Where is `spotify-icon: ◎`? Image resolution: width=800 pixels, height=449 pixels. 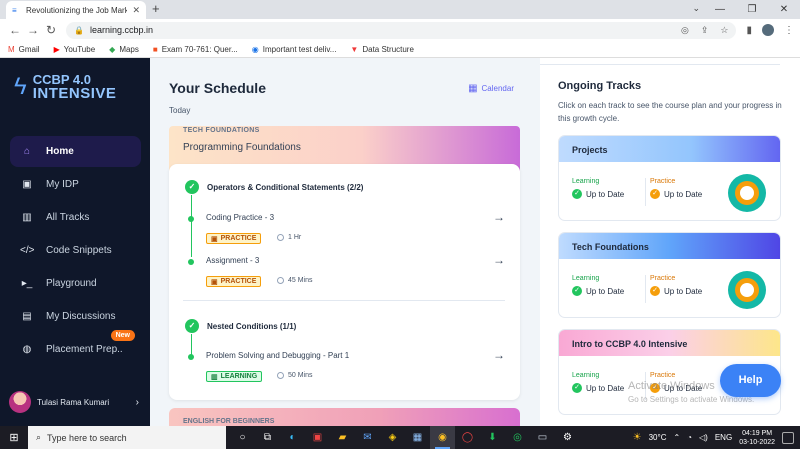 spotify-icon: ◎ is located at coordinates (517, 437).